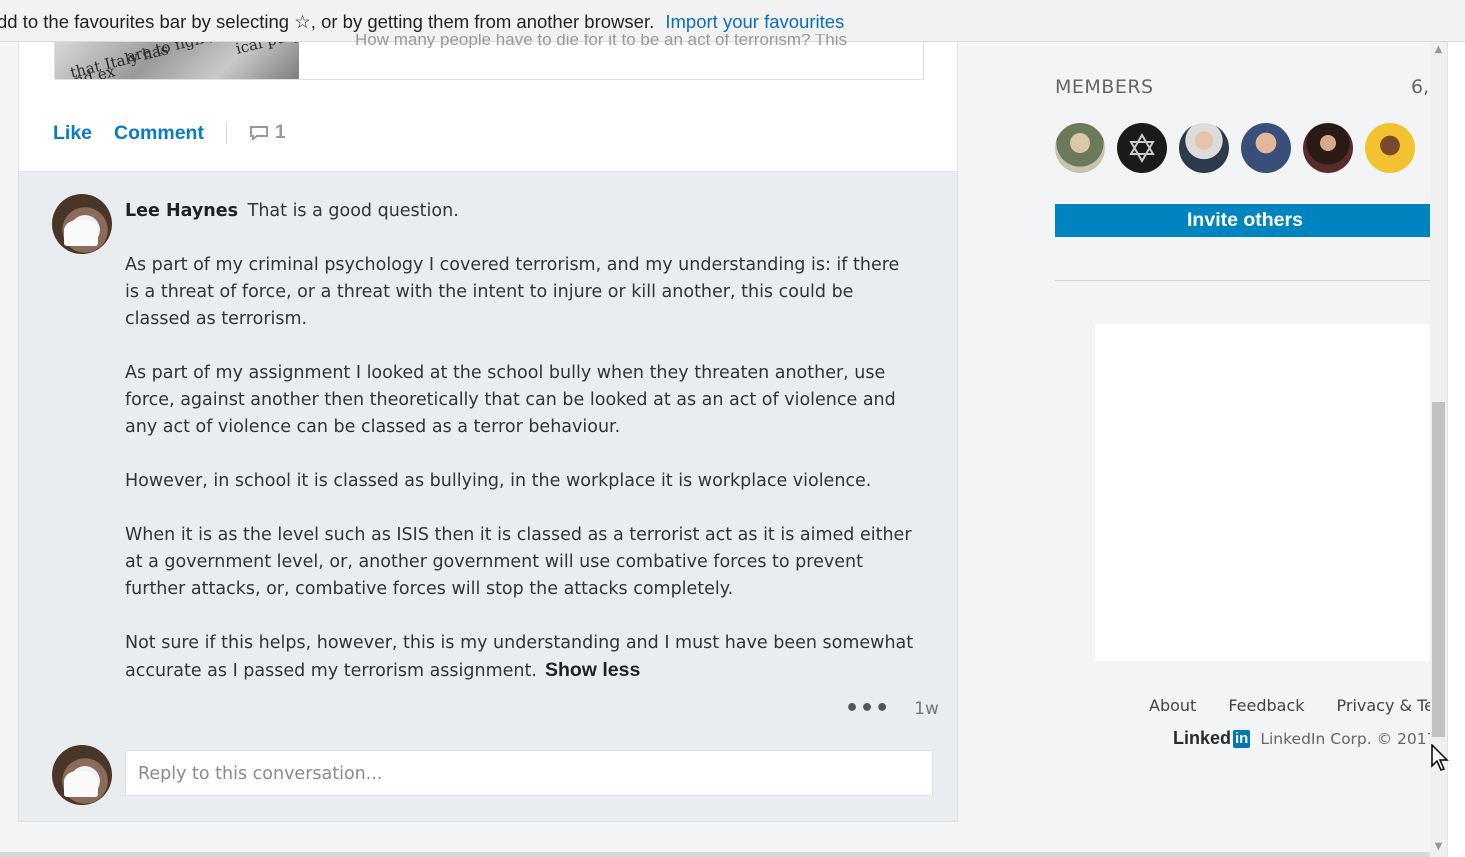 Image resolution: width=1465 pixels, height=857 pixels. I want to click on scroll-down-icon: ▼, so click(1438, 846).